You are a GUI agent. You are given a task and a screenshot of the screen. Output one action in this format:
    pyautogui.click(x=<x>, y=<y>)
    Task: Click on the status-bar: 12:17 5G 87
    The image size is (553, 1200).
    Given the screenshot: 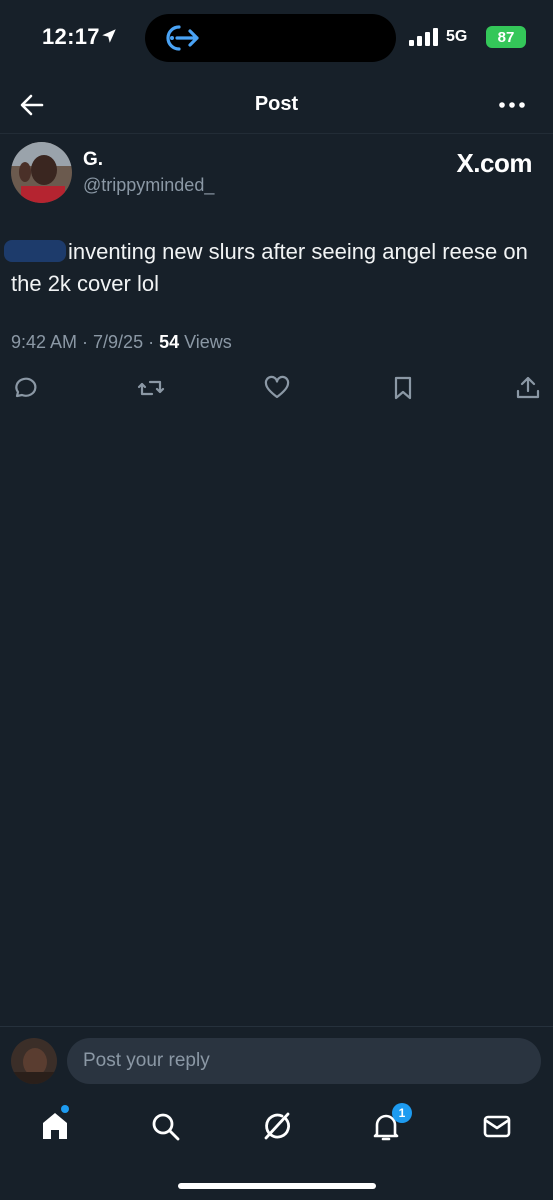 What is the action you would take?
    pyautogui.click(x=276, y=39)
    